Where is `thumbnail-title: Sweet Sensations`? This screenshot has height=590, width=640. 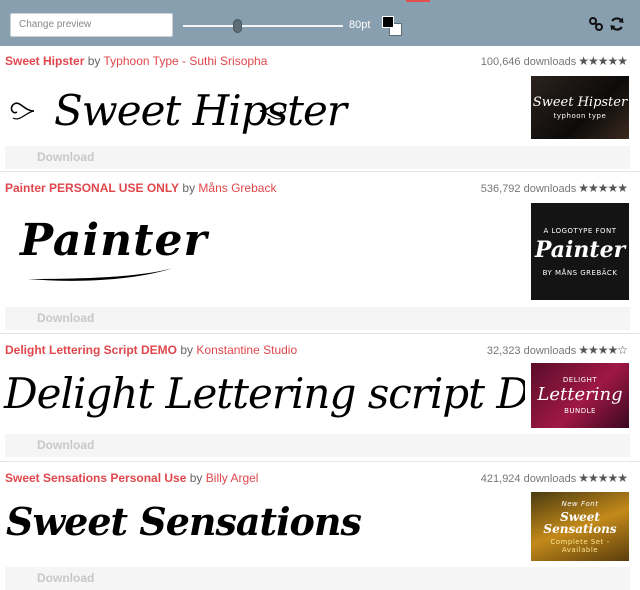 thumbnail-title: Sweet Sensations is located at coordinates (580, 522).